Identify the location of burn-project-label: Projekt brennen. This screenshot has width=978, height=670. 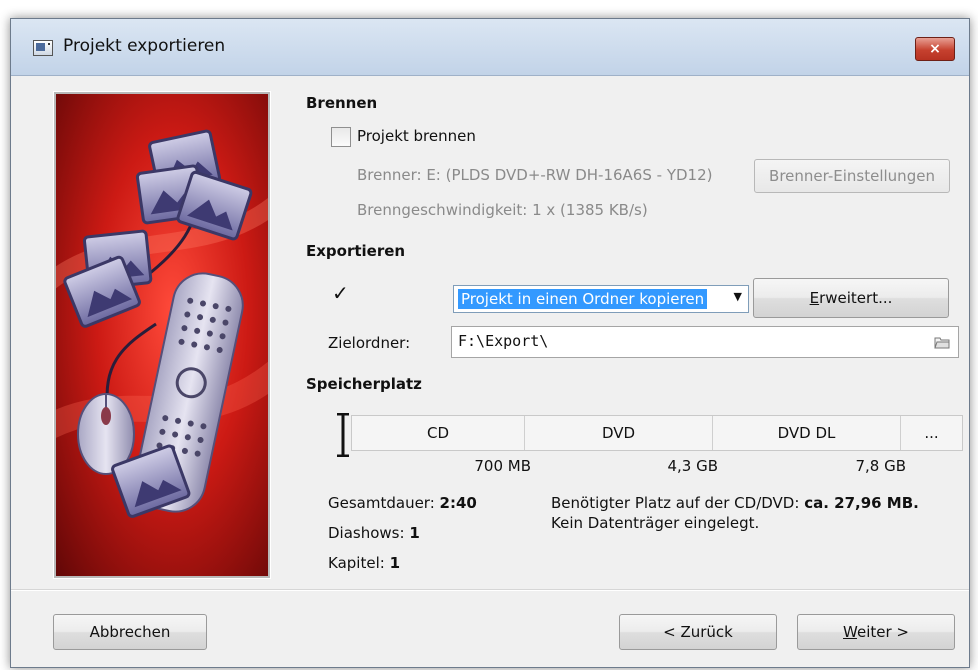
(416, 136).